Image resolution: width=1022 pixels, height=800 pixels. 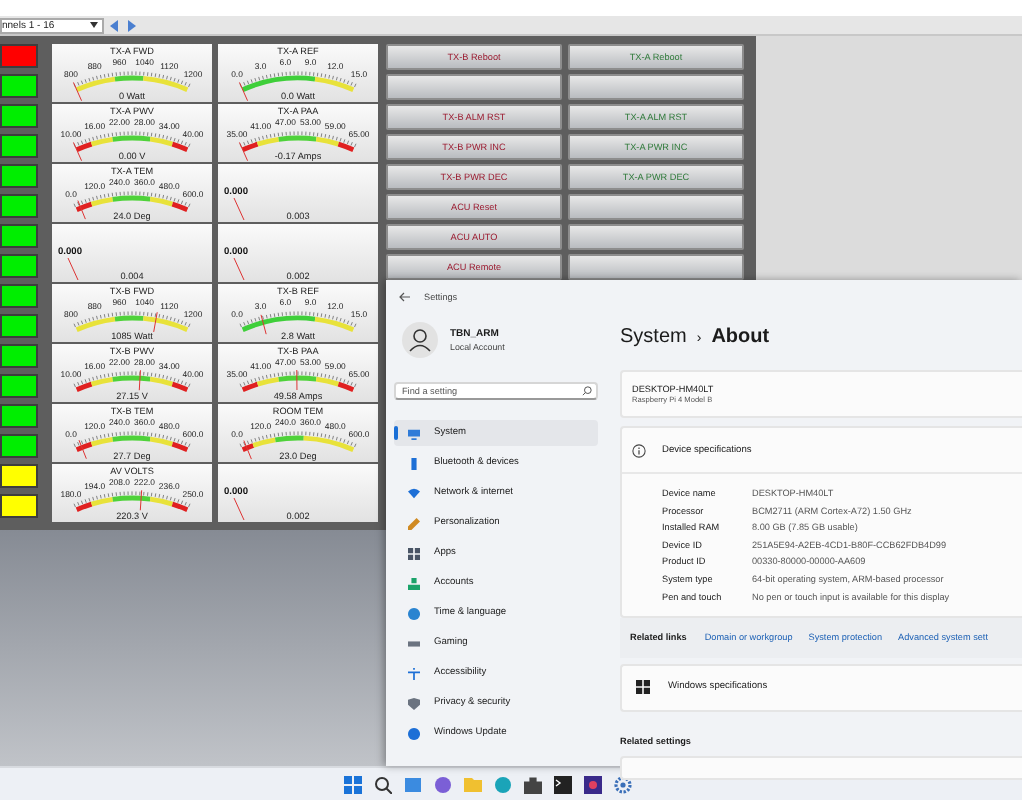 I want to click on browser-icon, so click(x=503, y=784).